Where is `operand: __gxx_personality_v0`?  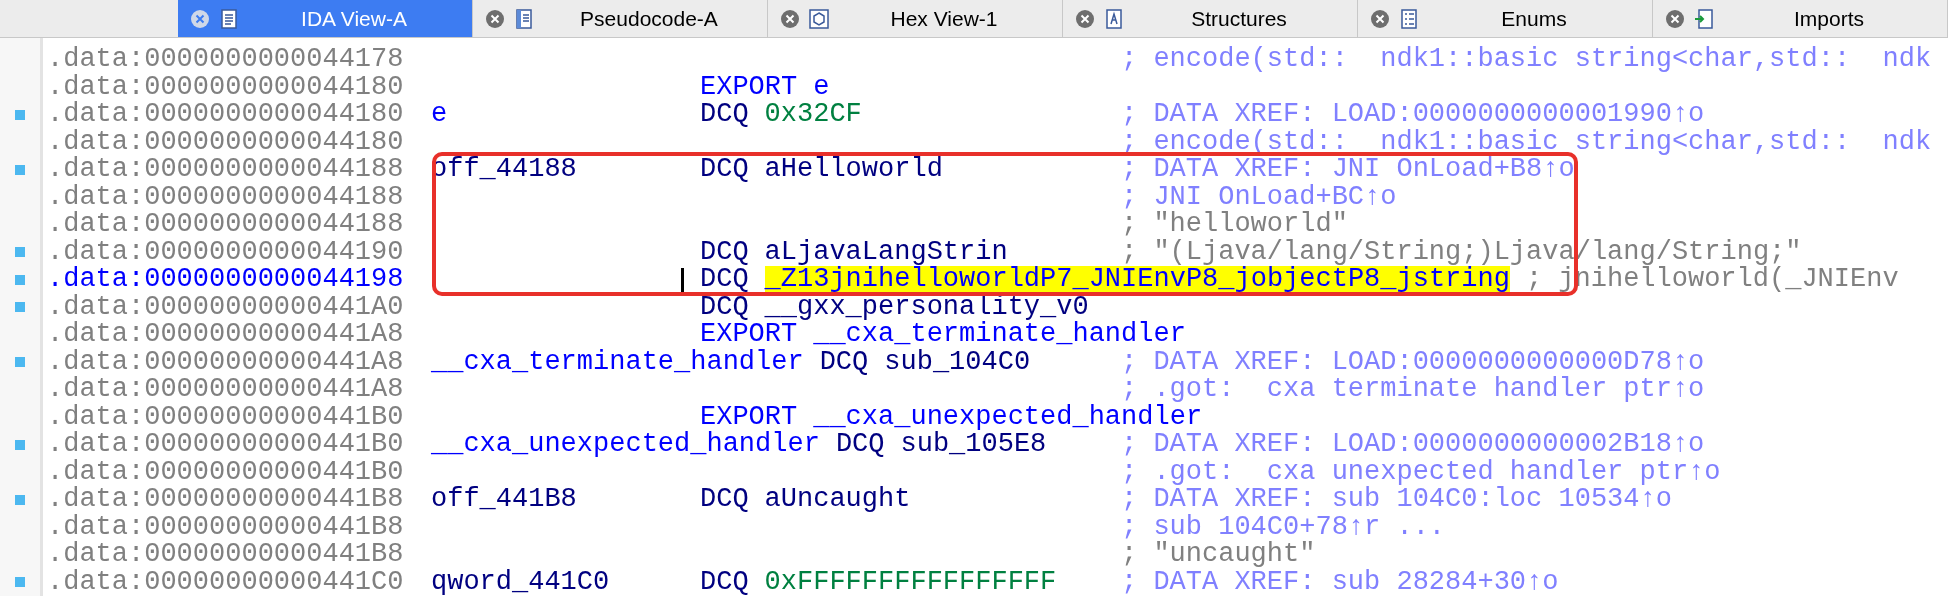 operand: __gxx_personality_v0 is located at coordinates (926, 307).